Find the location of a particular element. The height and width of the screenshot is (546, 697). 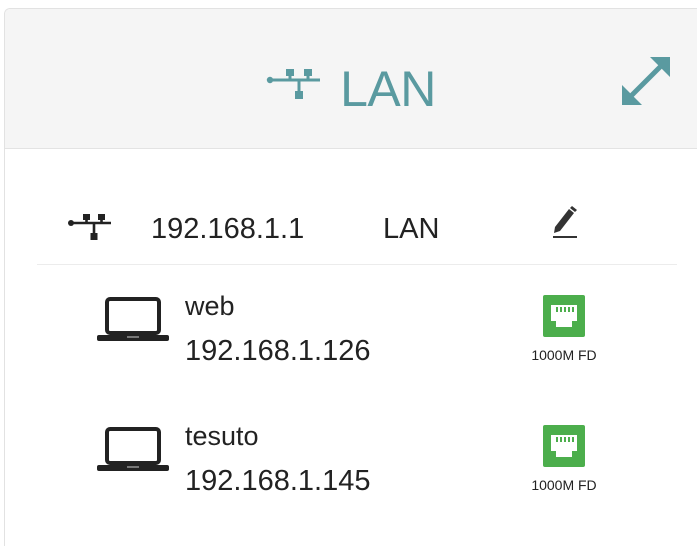

client-name: tesuto is located at coordinates (222, 436).